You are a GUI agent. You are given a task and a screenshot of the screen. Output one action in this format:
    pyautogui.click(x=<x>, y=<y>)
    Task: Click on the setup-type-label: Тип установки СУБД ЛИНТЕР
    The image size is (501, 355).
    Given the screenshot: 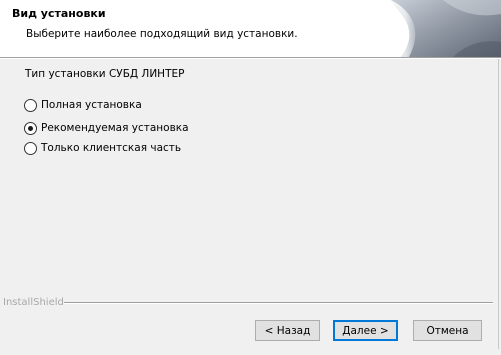 What is the action you would take?
    pyautogui.click(x=105, y=74)
    